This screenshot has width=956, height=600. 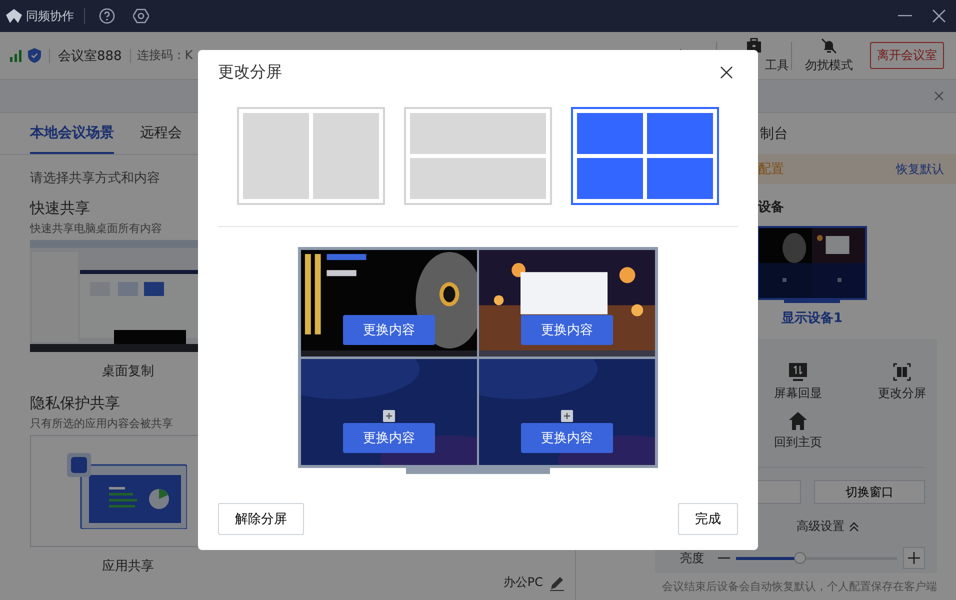 I want to click on dialog-title: 更改分屏, so click(x=250, y=72).